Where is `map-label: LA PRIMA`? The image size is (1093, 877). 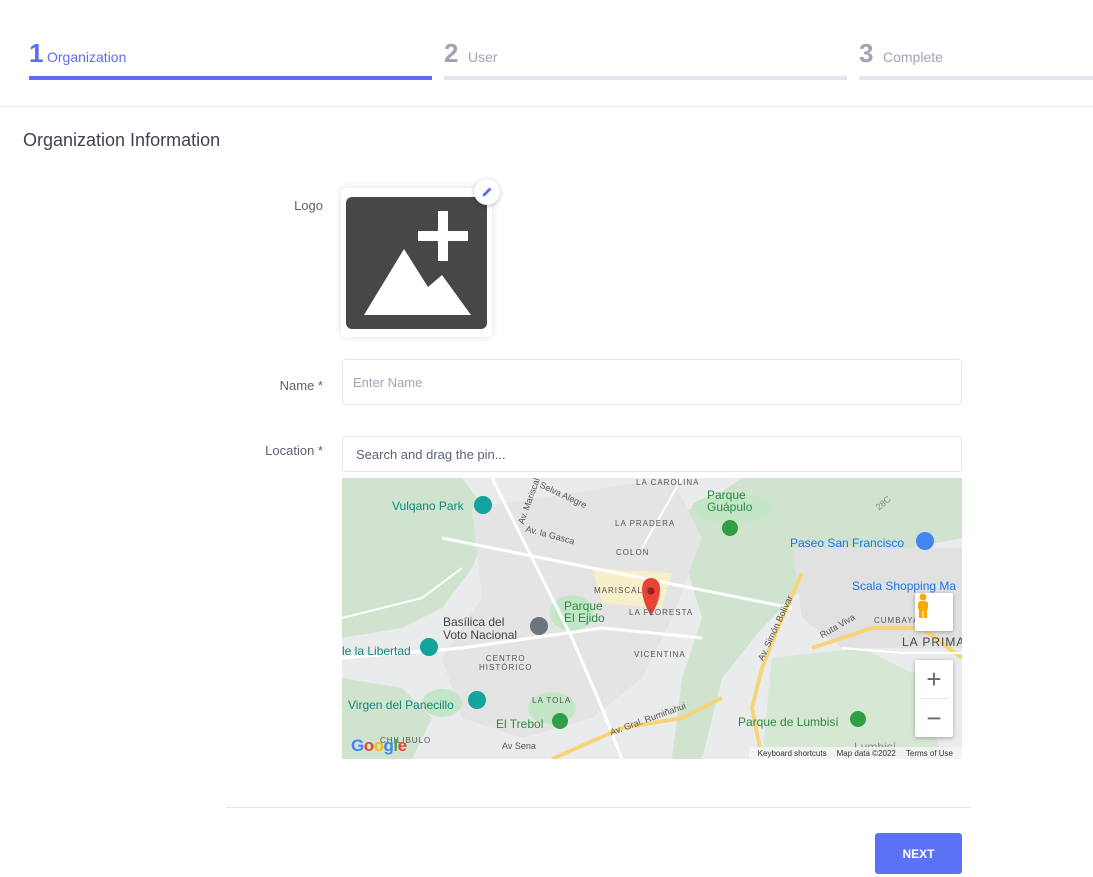
map-label: LA PRIMA is located at coordinates (932, 642).